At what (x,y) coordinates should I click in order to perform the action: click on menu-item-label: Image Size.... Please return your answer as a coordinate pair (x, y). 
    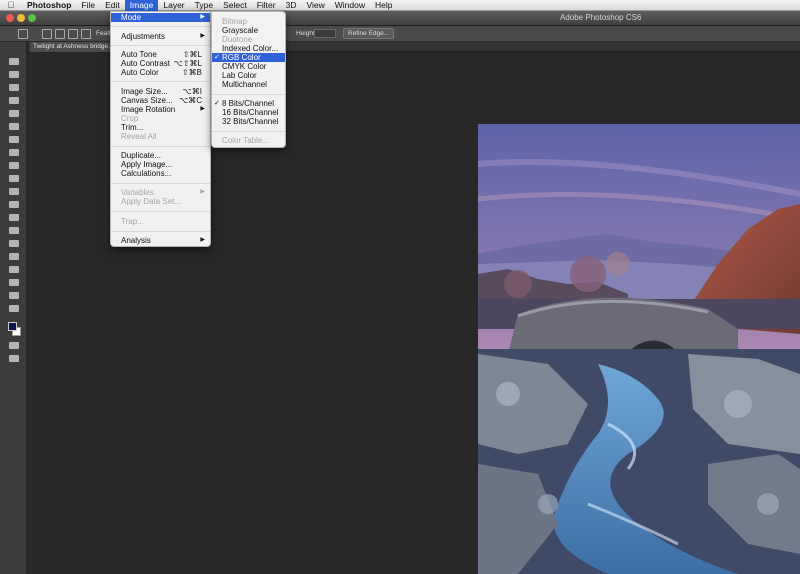
    Looking at the image, I should click on (144, 91).